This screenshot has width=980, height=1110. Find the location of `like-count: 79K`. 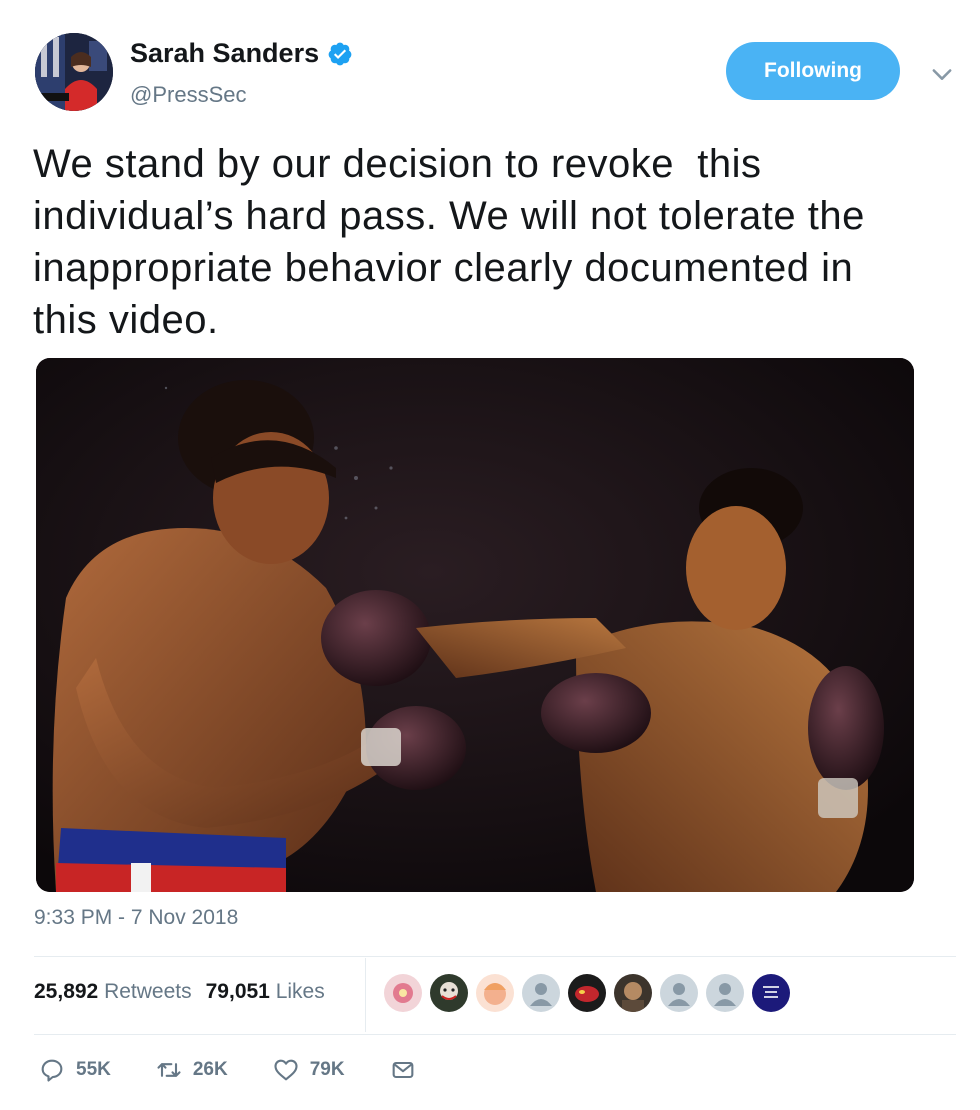

like-count: 79K is located at coordinates (327, 1069).